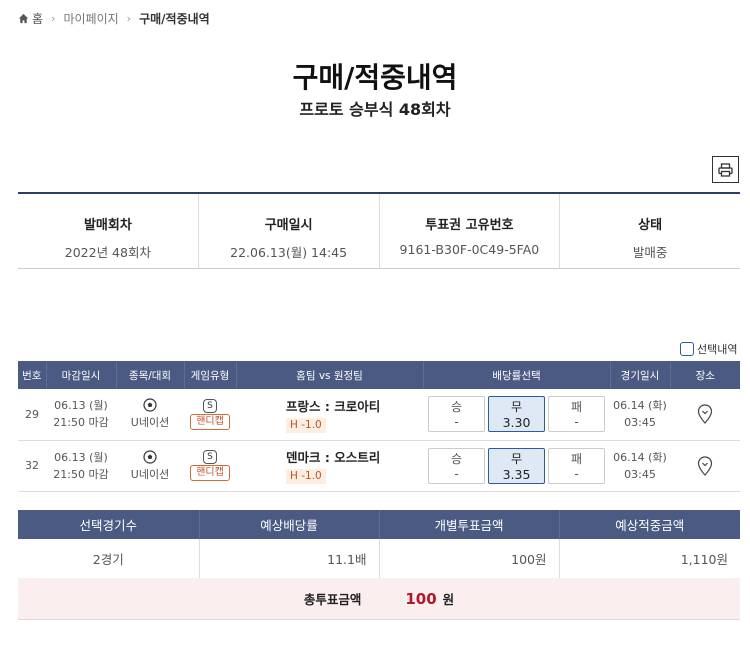 Image resolution: width=750 pixels, height=654 pixels. What do you see at coordinates (23, 18) in the screenshot?
I see `home-icon` at bounding box center [23, 18].